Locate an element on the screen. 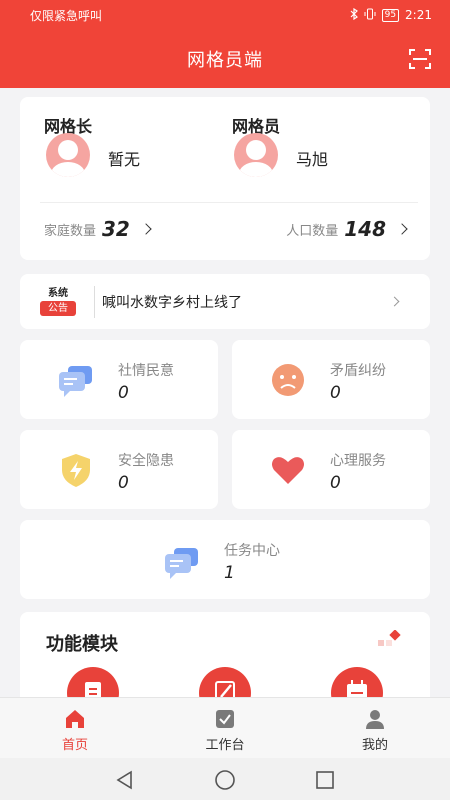 This screenshot has width=450, height=800. tab-label: 首页 is located at coordinates (74, 745).